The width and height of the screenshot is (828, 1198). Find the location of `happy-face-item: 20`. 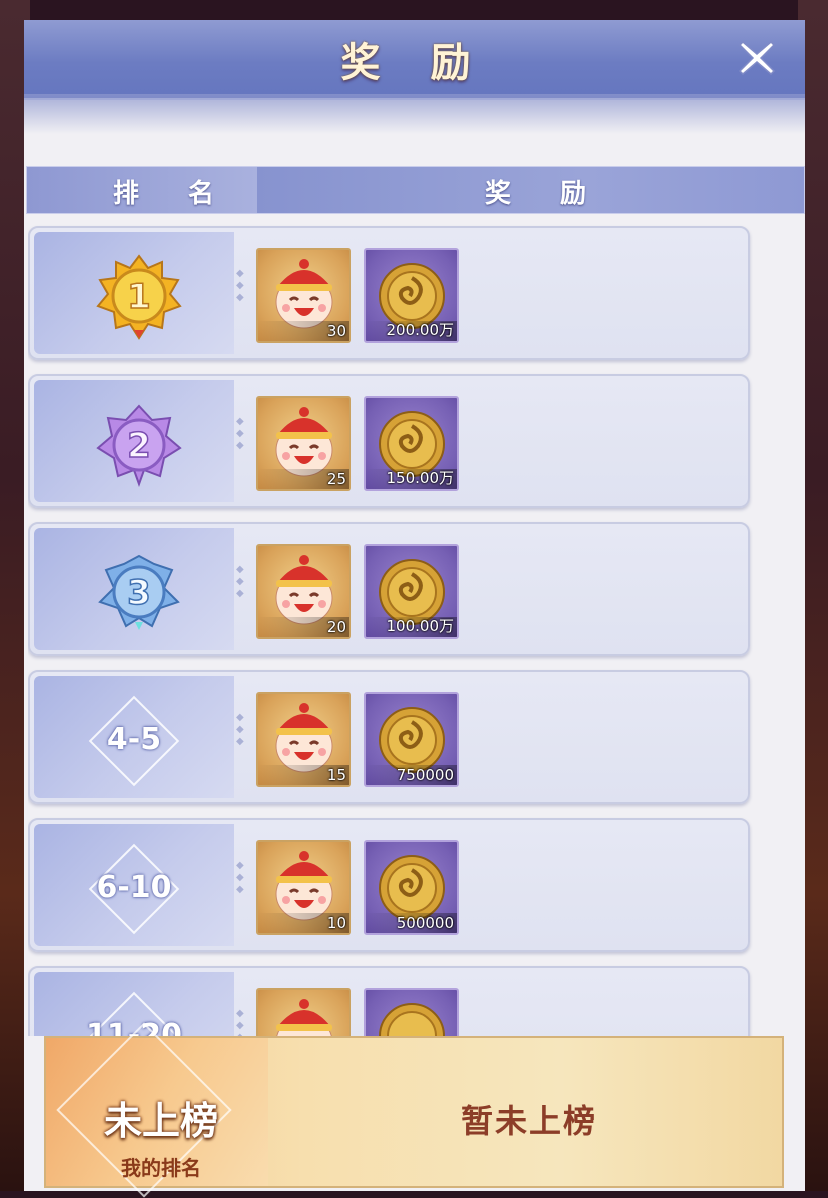

happy-face-item: 20 is located at coordinates (303, 591).